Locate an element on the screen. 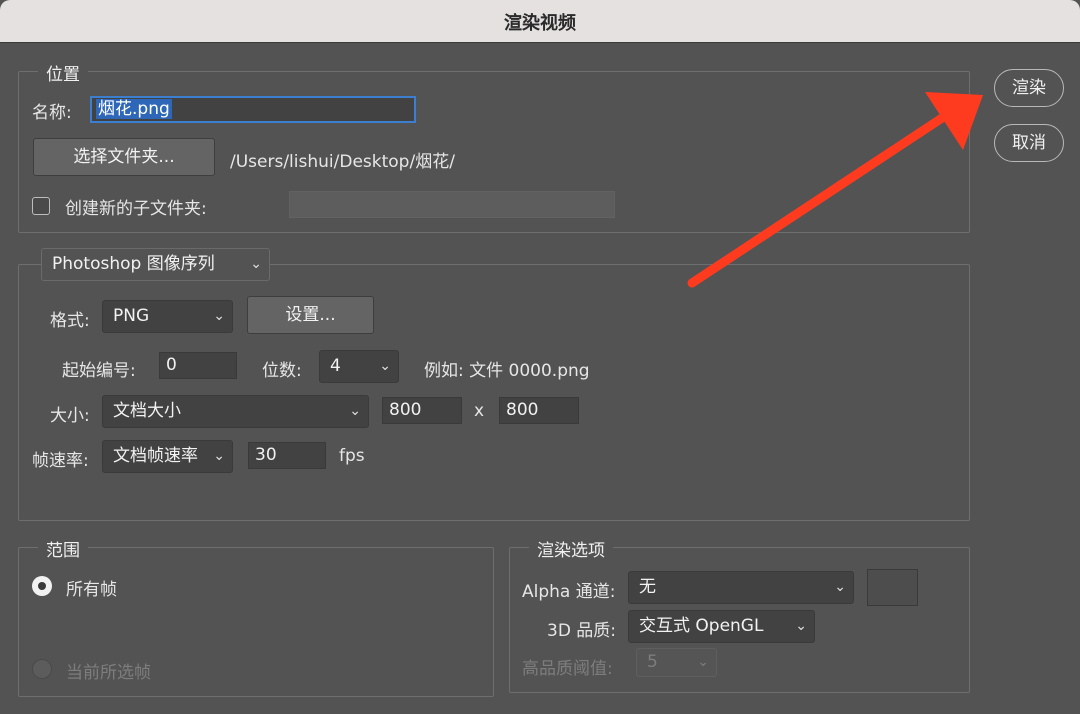 The height and width of the screenshot is (714, 1080). current-frames-radio is located at coordinates (42, 669).